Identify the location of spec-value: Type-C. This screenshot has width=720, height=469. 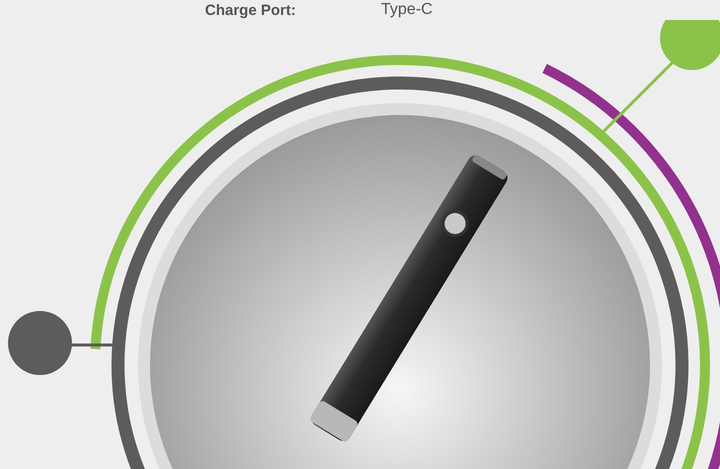
(407, 10).